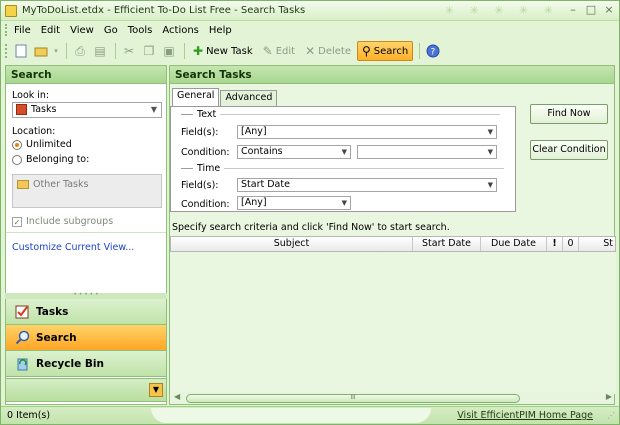 This screenshot has width=620, height=425. I want to click on scroll-thumb: III, so click(353, 398).